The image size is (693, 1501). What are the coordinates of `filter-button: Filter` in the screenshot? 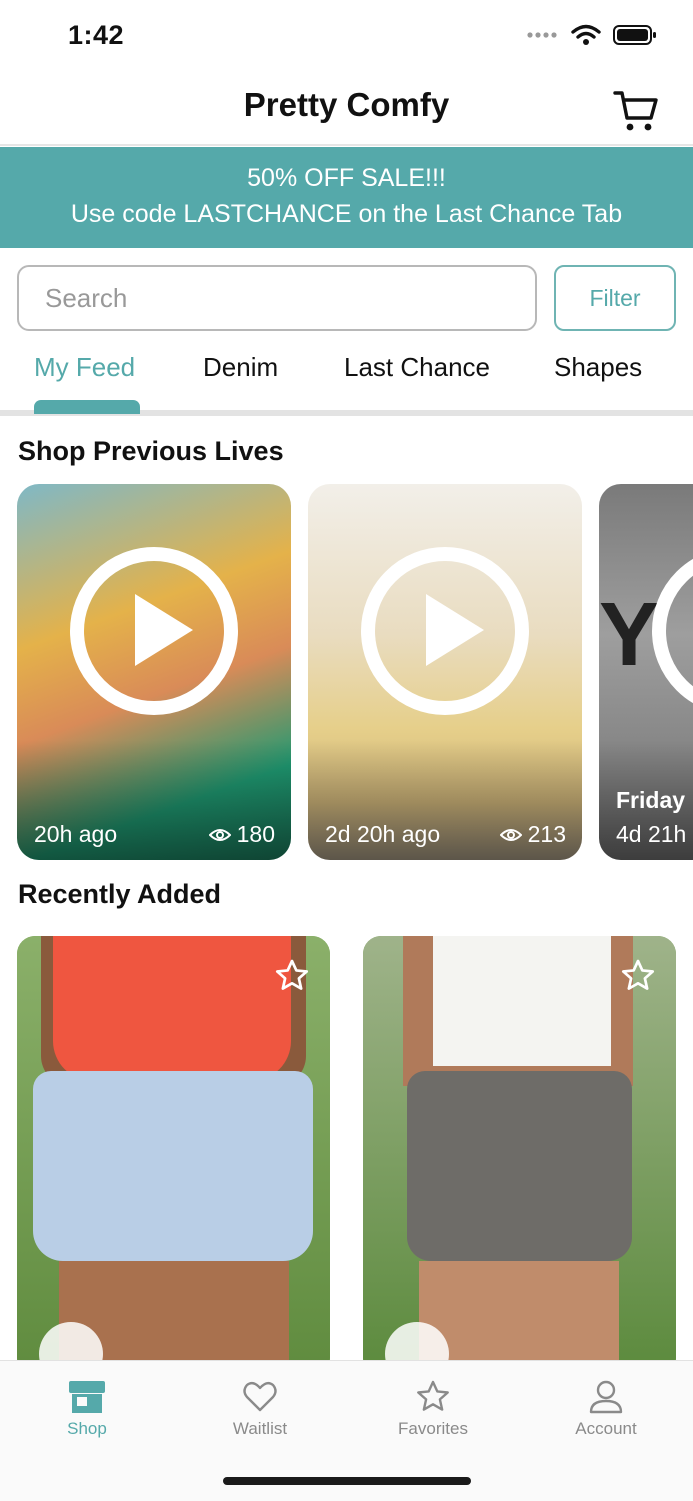 It's located at (615, 298).